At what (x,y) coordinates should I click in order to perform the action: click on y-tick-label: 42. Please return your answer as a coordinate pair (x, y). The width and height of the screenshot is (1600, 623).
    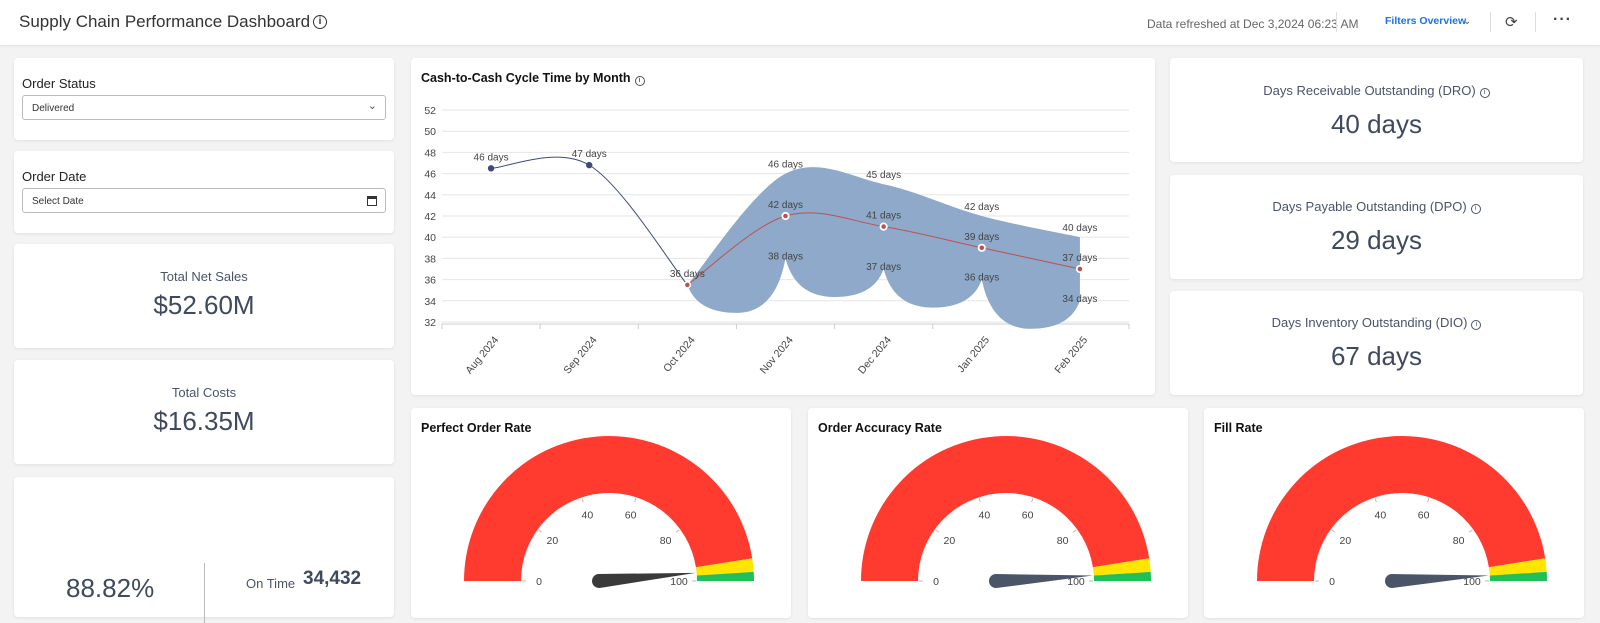
    Looking at the image, I should click on (430, 217).